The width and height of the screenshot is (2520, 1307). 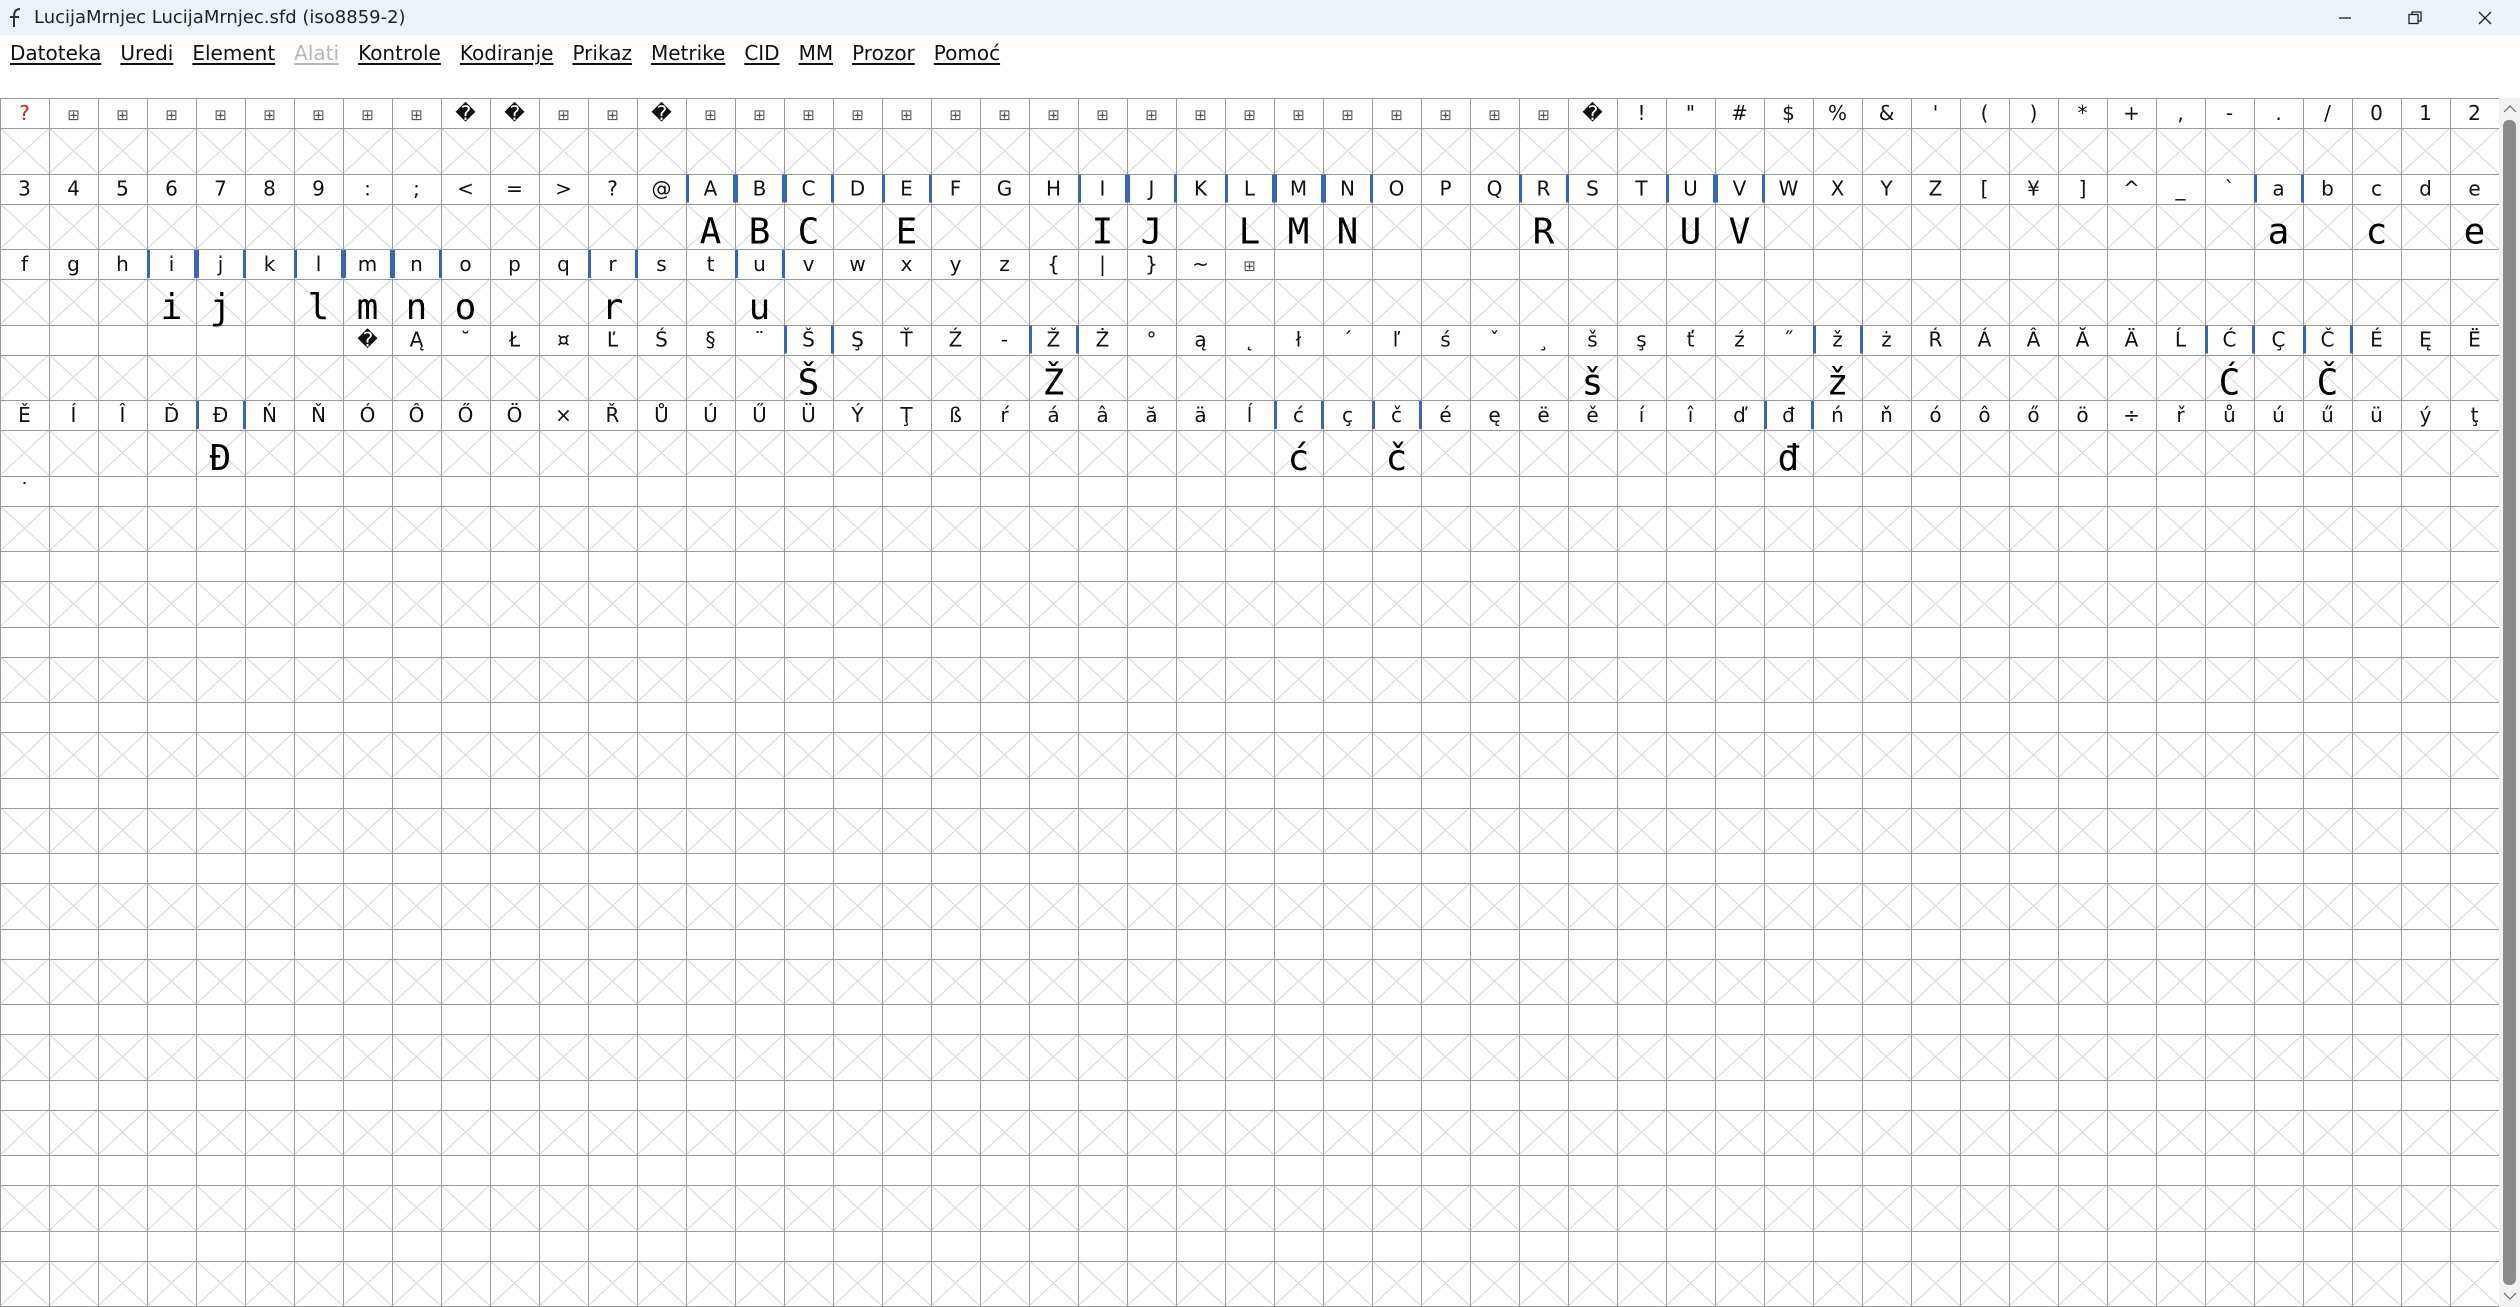 I want to click on glyph-label: =, so click(x=514, y=189).